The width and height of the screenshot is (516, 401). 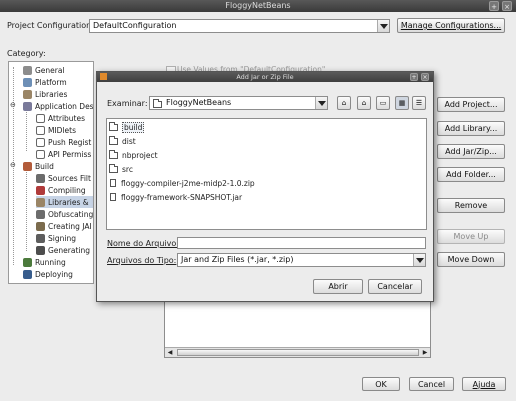 I want to click on dialog-close-icon: ×, so click(x=425, y=77).